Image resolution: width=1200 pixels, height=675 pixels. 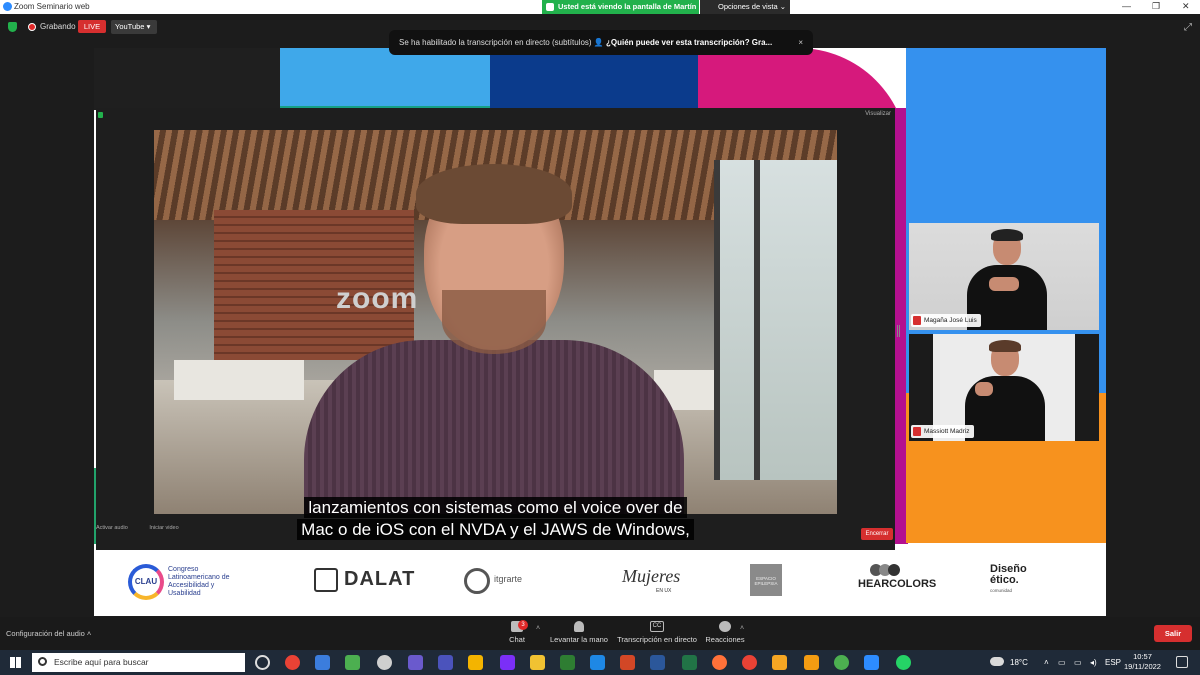 I want to click on chat-button: 3 Chat, so click(x=517, y=632).